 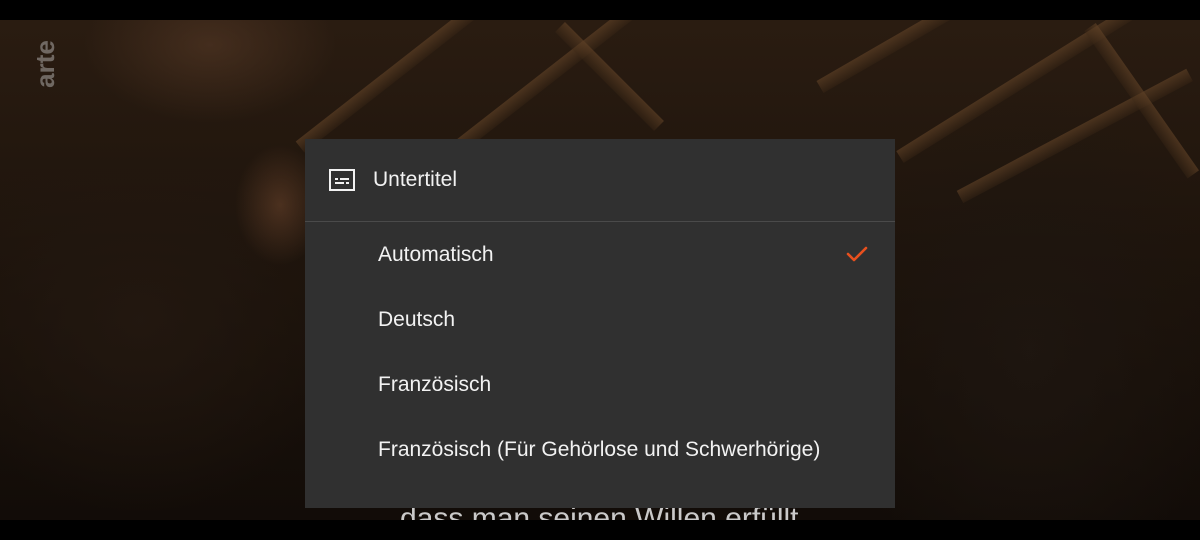 What do you see at coordinates (857, 254) in the screenshot?
I see `checkmark-icon` at bounding box center [857, 254].